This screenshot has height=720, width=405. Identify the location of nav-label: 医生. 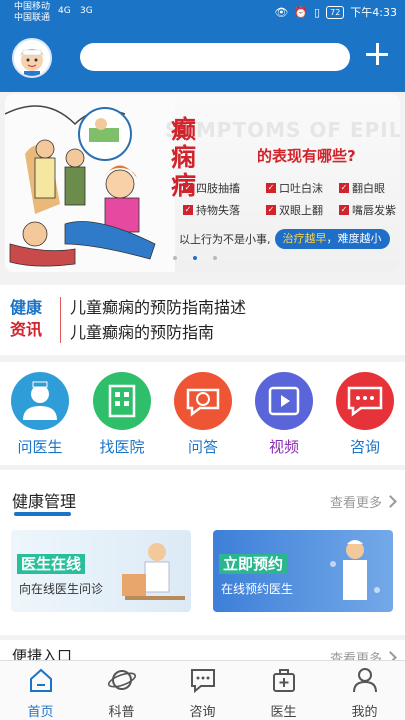
(283, 712).